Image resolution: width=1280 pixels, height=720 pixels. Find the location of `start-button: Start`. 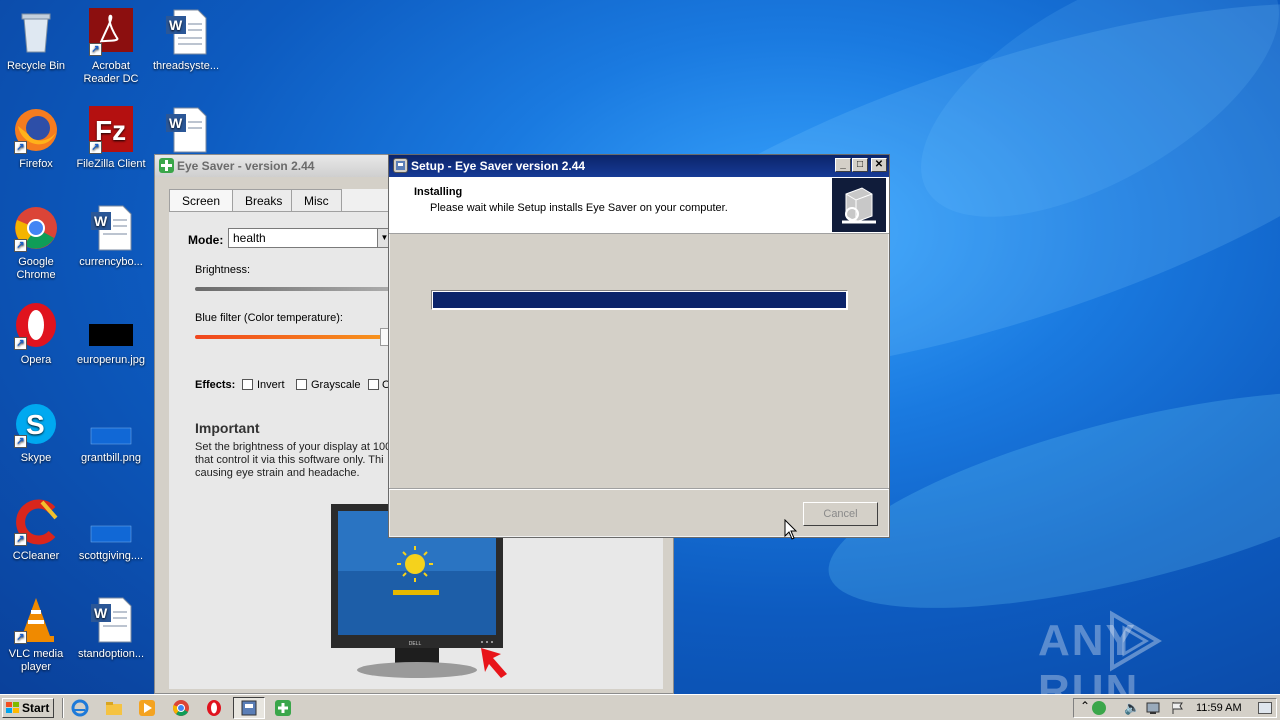

start-button: Start is located at coordinates (28, 708).